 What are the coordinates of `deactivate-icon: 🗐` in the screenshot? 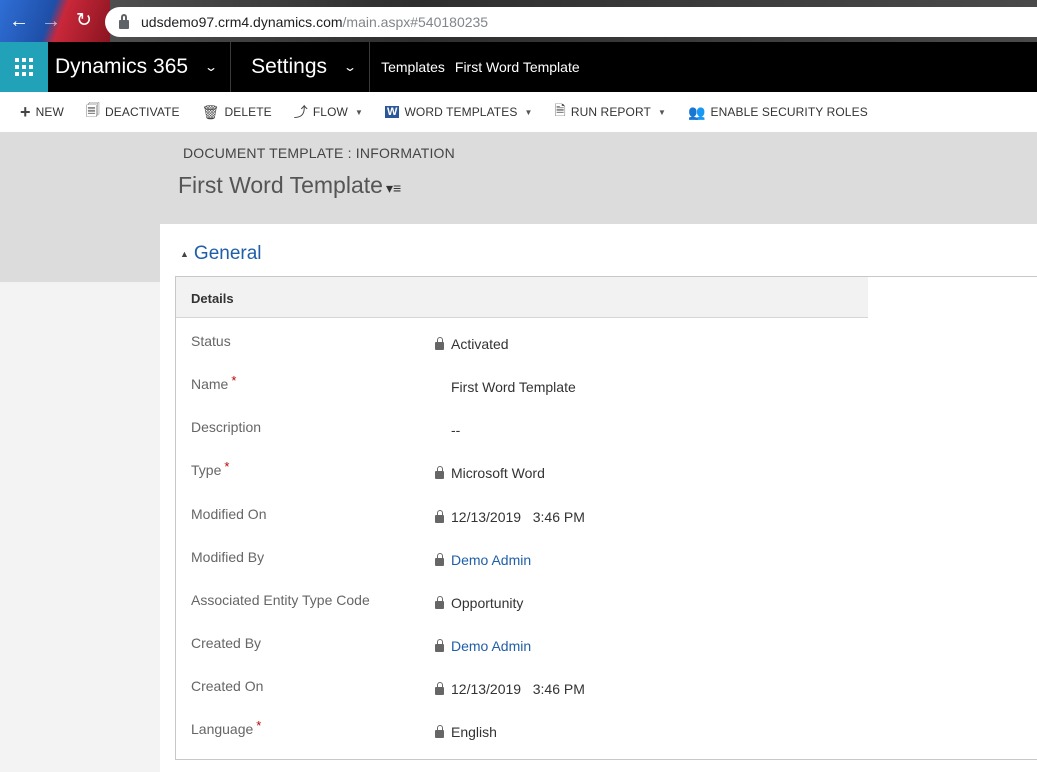 It's located at (93, 110).